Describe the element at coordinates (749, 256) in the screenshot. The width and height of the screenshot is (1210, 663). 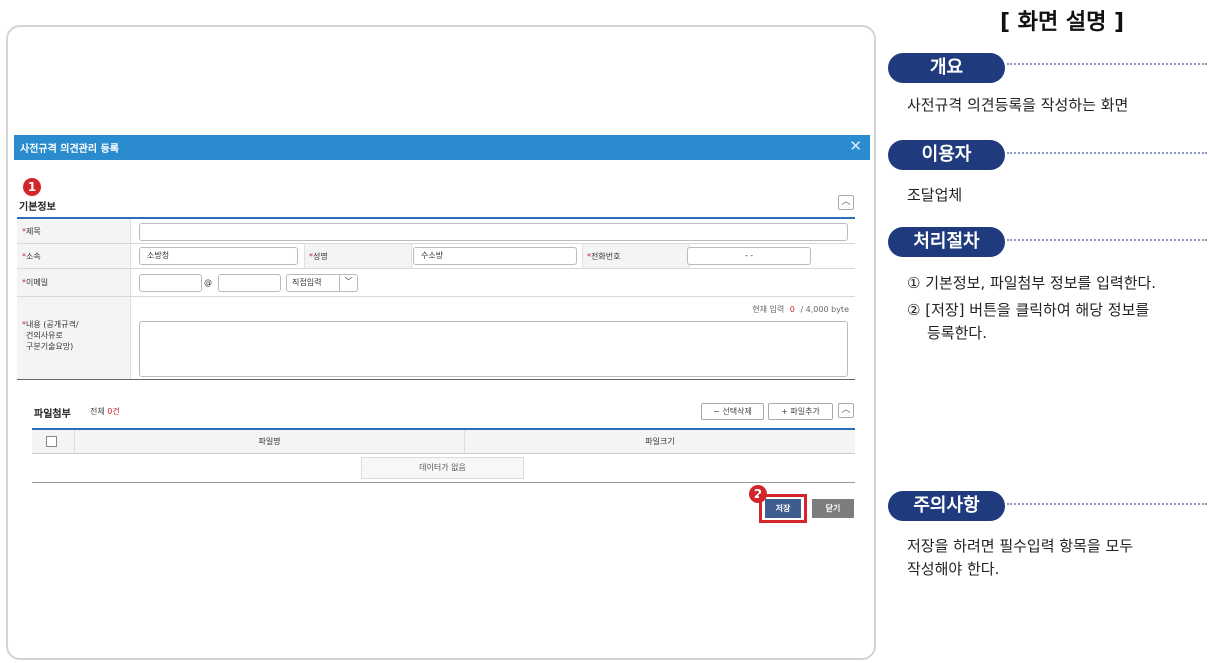
I see `phone-input: - -` at that location.